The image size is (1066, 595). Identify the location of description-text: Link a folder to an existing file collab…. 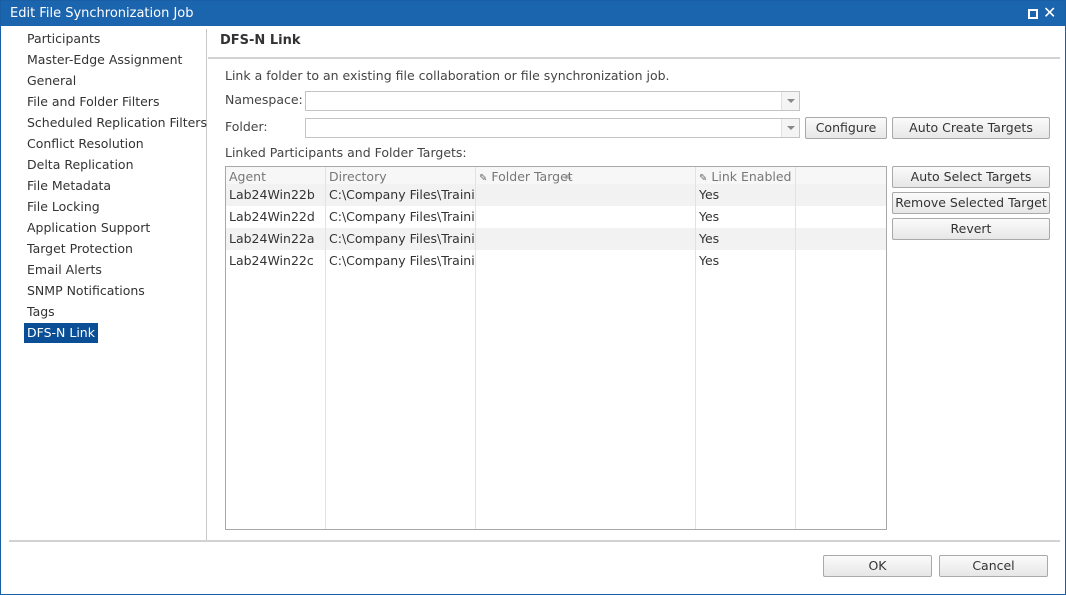
(447, 75).